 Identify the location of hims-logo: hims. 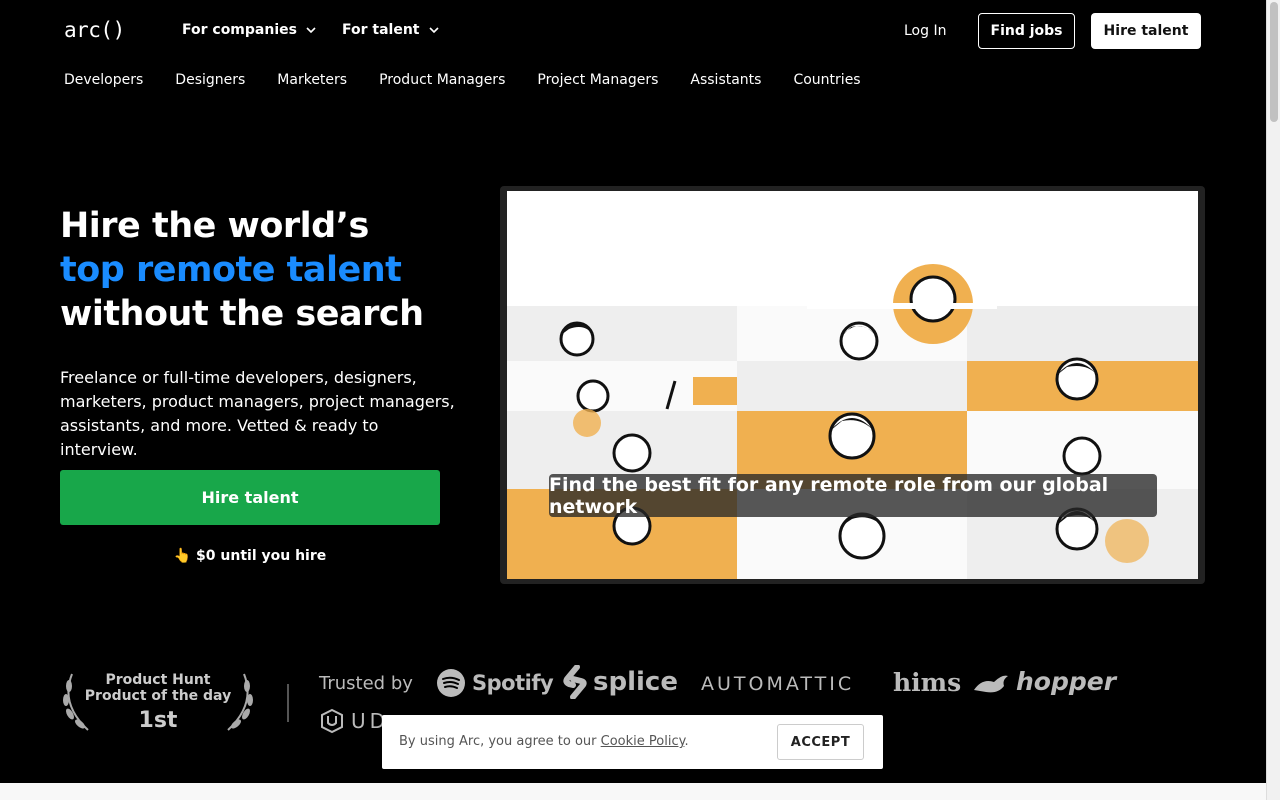
(927, 682).